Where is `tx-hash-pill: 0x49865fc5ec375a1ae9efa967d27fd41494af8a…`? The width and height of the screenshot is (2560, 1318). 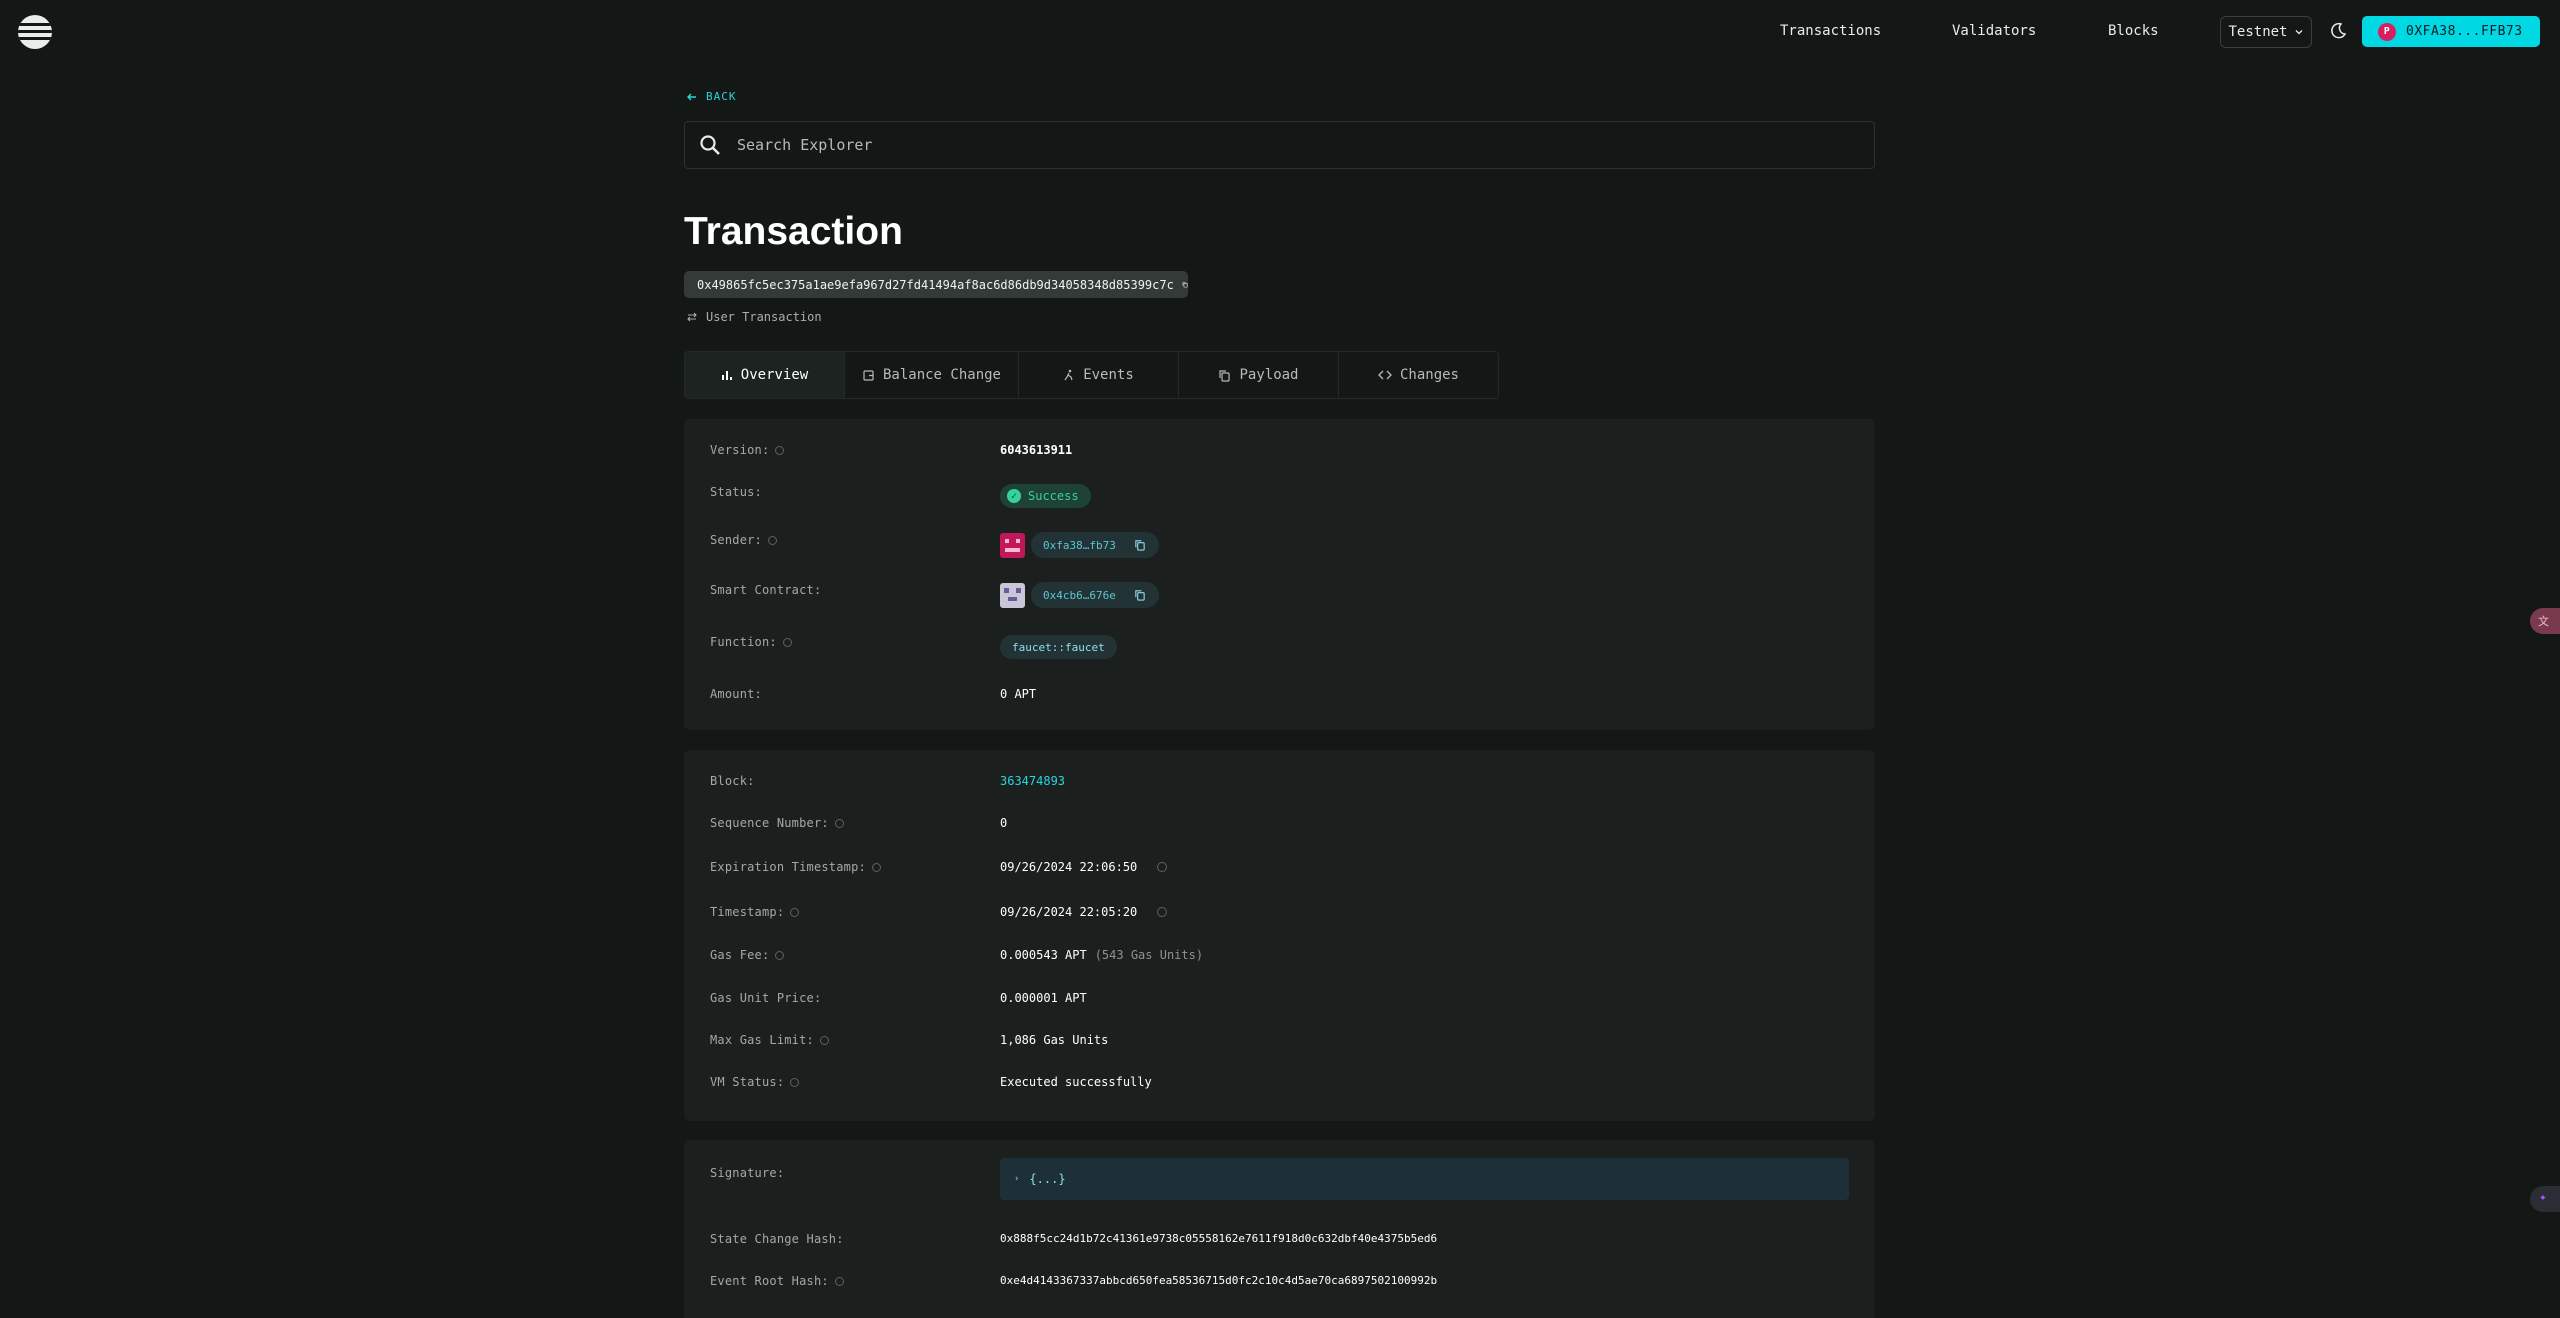
tx-hash-pill: 0x49865fc5ec375a1ae9efa967d27fd41494af8a… is located at coordinates (936, 284).